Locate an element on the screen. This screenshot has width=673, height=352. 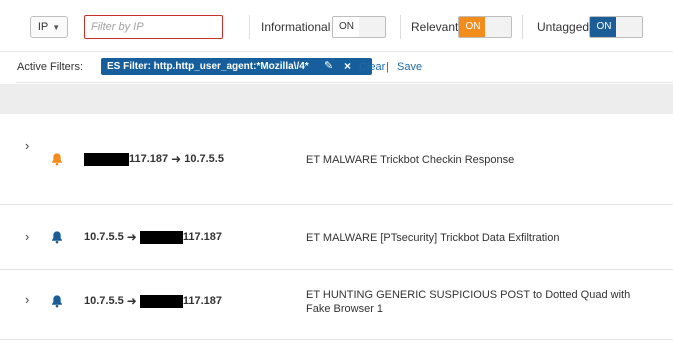
close-icon: × is located at coordinates (347, 66).